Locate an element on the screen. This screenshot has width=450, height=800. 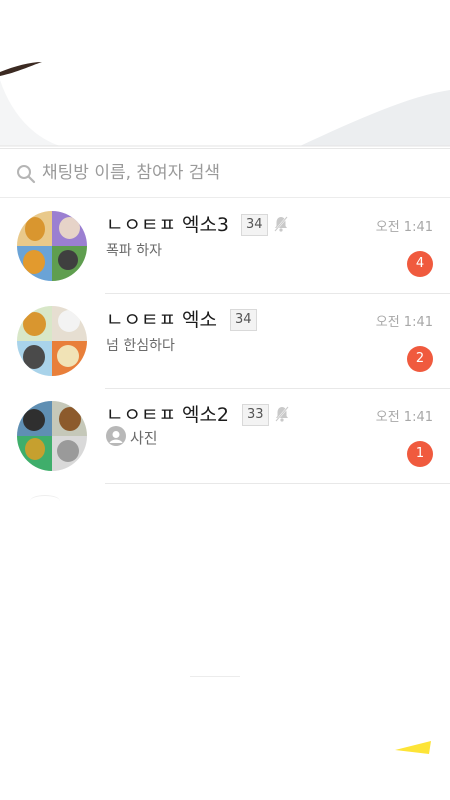
bottom-divider is located at coordinates (215, 676).